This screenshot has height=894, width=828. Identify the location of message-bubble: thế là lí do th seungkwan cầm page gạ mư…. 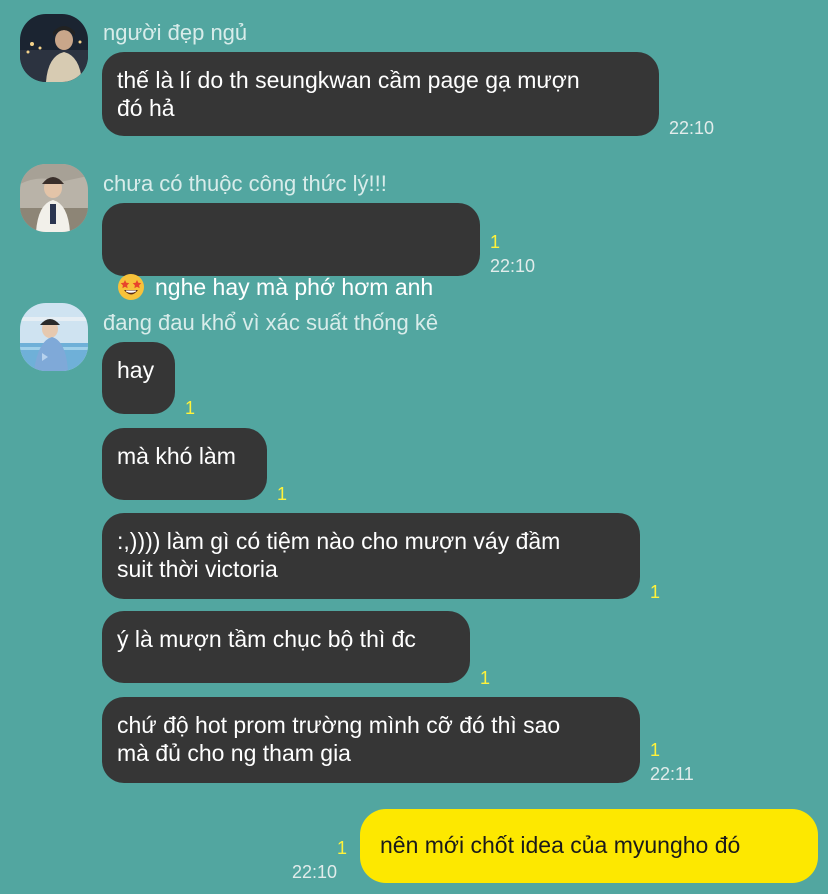
(380, 94).